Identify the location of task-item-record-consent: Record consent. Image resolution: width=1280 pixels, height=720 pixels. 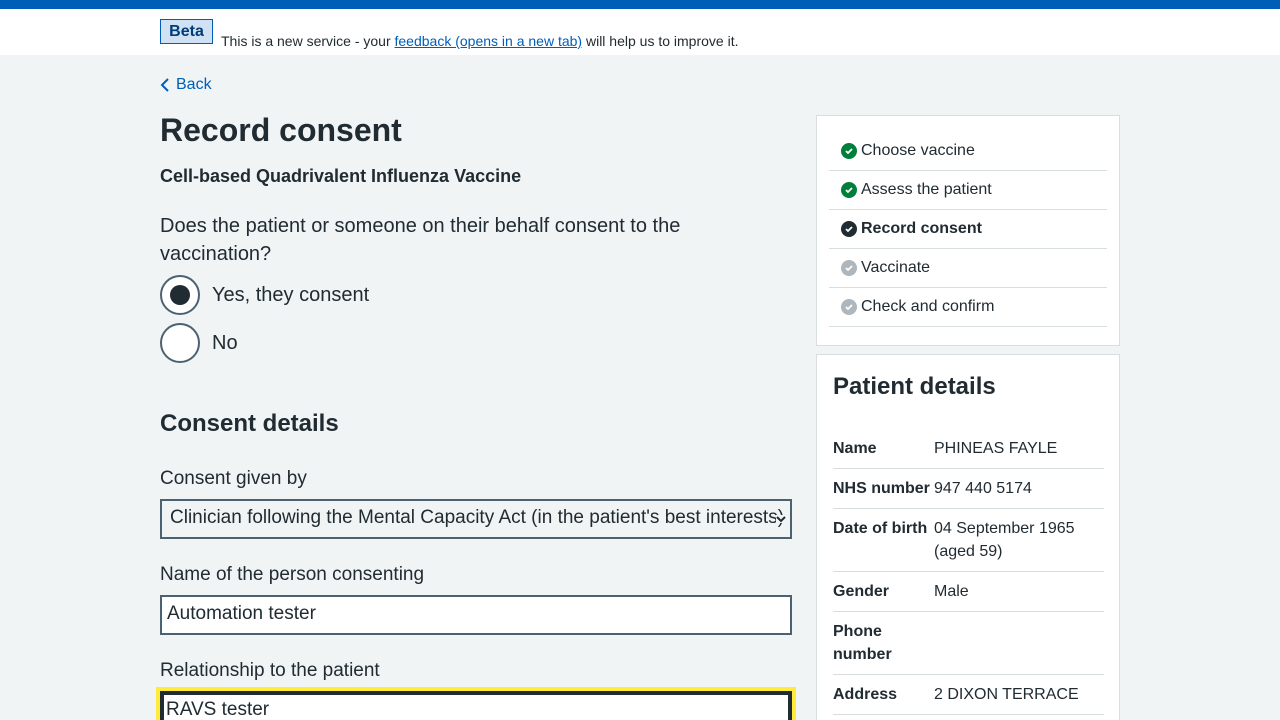
(968, 229).